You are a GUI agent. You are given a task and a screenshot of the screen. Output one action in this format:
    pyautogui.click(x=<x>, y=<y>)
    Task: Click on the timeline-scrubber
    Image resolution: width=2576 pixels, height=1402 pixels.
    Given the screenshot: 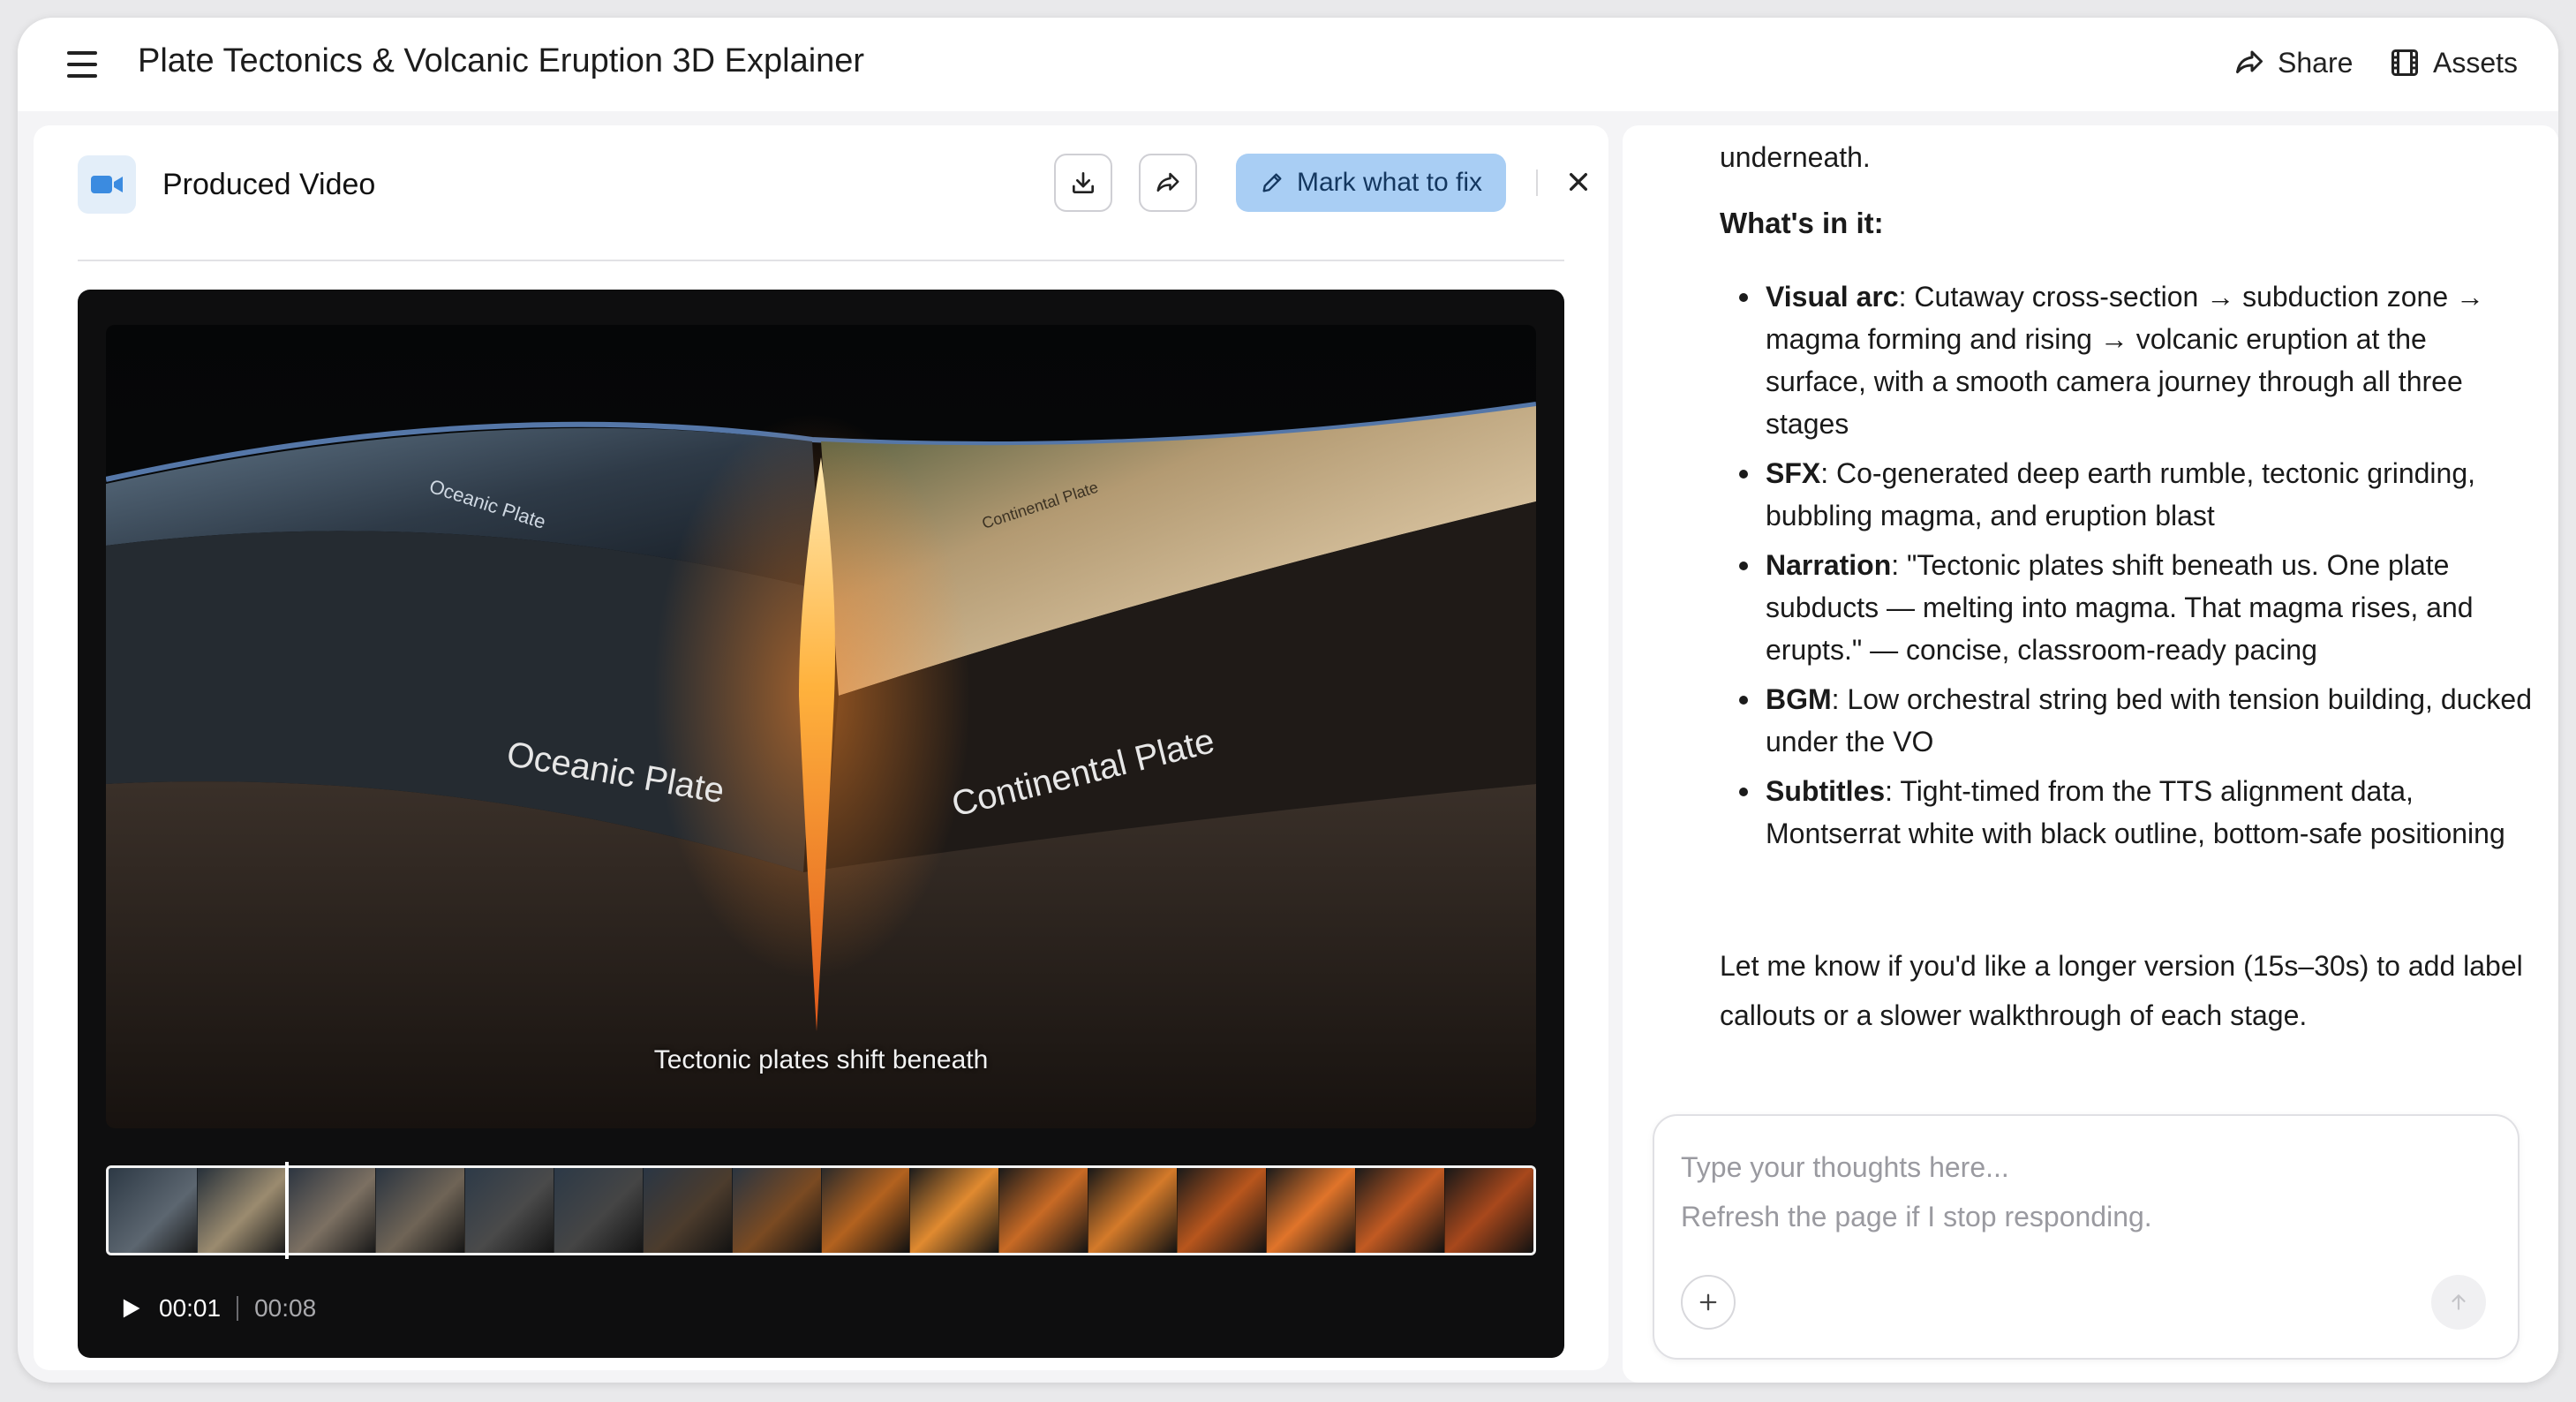 What is the action you would take?
    pyautogui.click(x=821, y=1210)
    